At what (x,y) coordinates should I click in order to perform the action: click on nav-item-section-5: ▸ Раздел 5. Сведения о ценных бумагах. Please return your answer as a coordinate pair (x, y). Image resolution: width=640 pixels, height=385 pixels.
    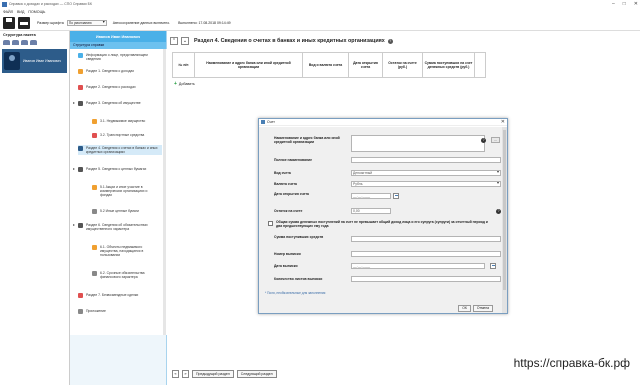
    Looking at the image, I should click on (116, 169).